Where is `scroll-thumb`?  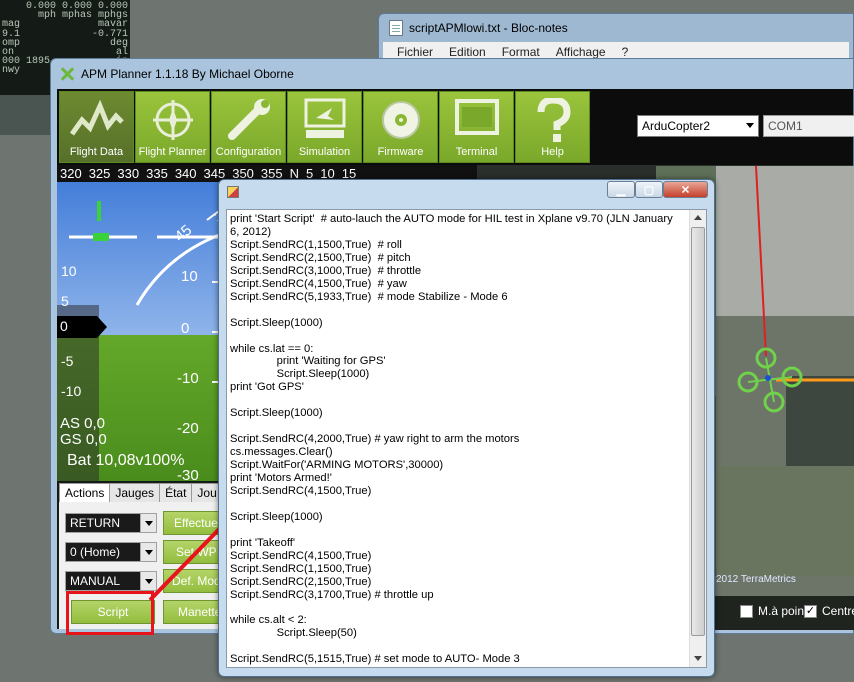 scroll-thumb is located at coordinates (698, 431).